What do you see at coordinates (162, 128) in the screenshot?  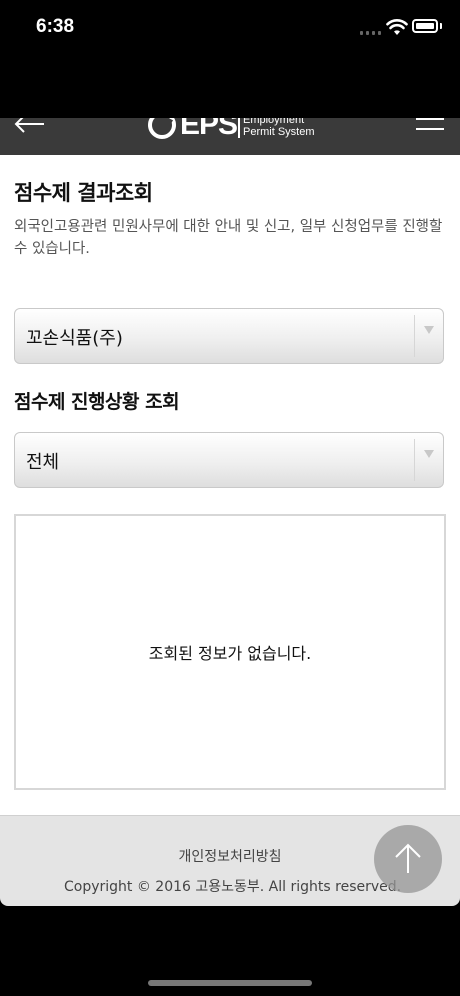 I see `eps-logo-mark-icon` at bounding box center [162, 128].